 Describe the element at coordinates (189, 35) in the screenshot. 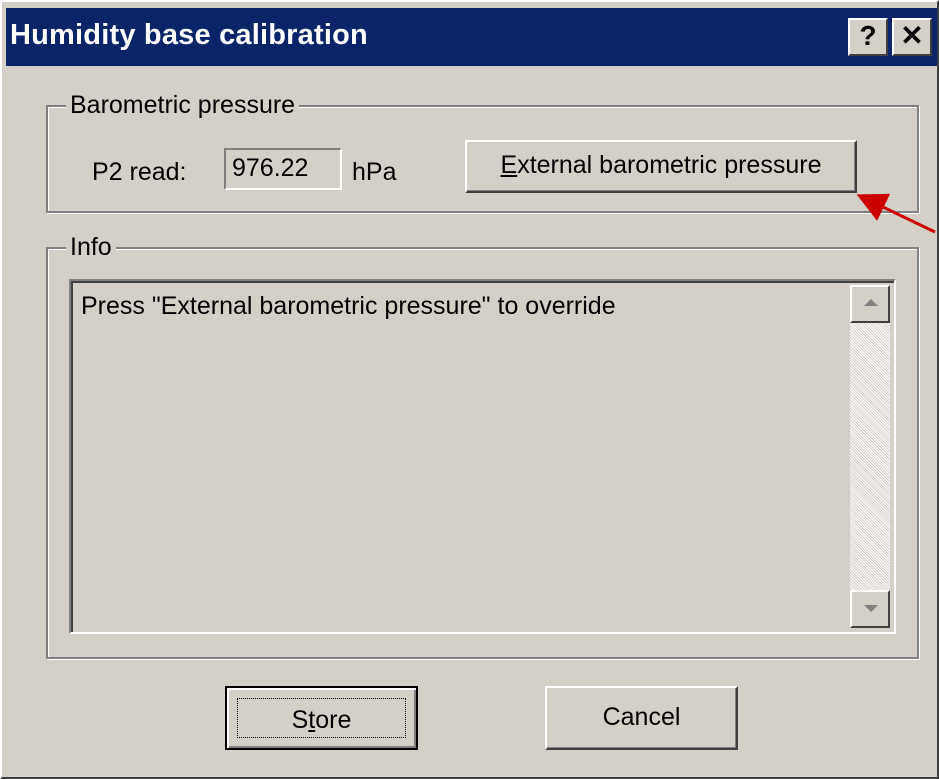

I see `window-title: Humidity base calibration` at that location.